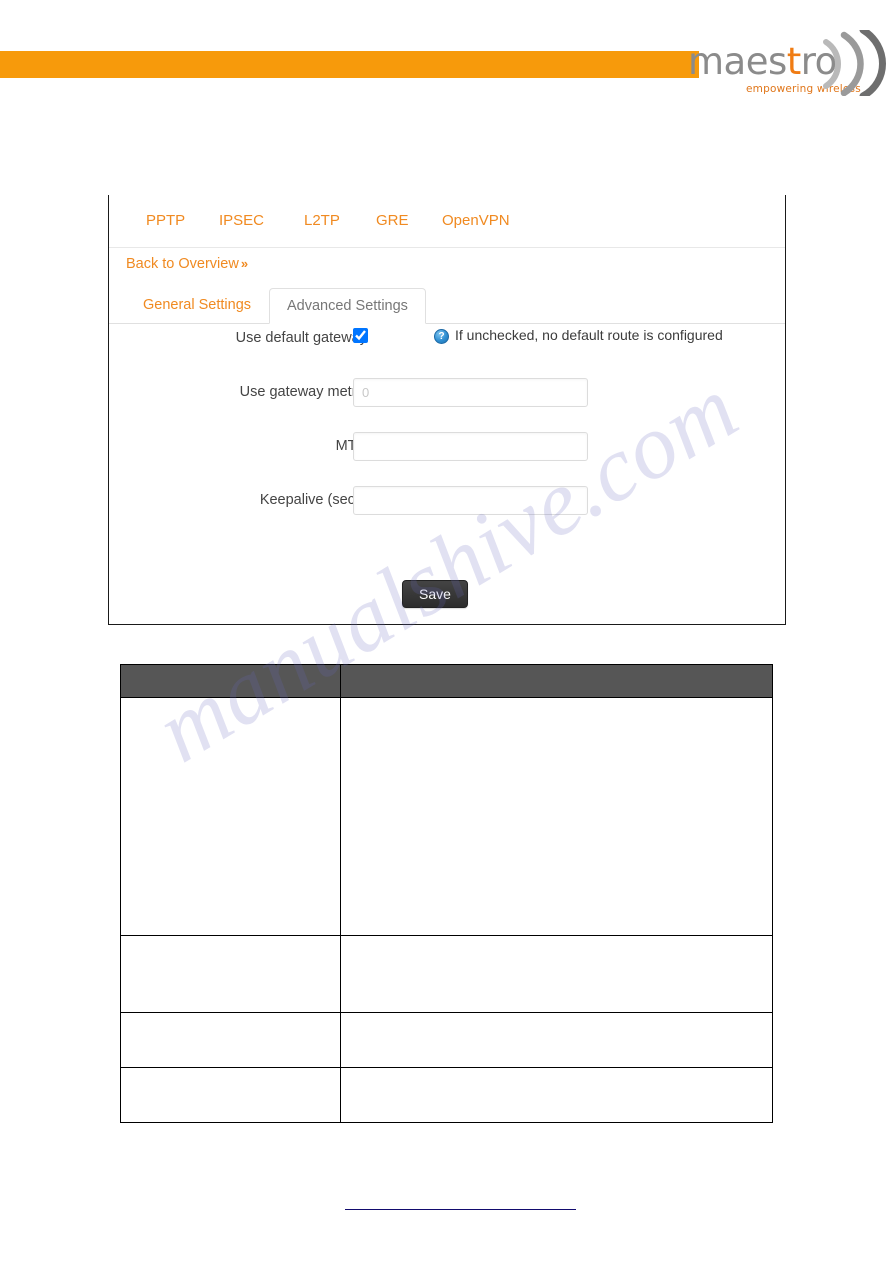  Describe the element at coordinates (360, 335) in the screenshot. I see `use-default-gateway-checkbox` at that location.